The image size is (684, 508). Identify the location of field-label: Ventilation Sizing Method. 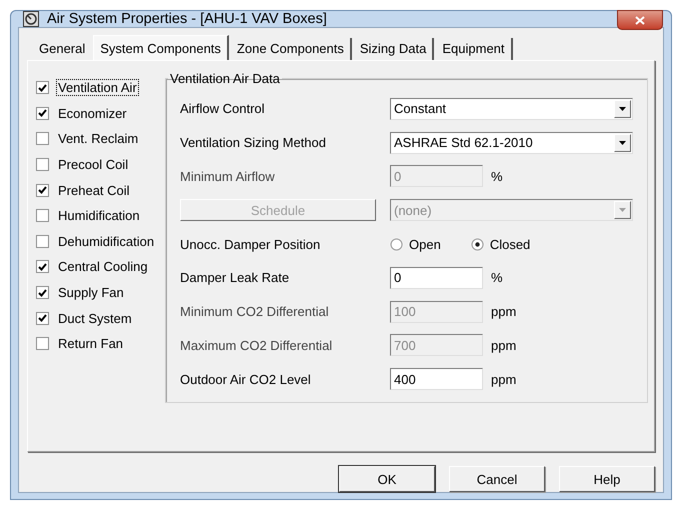
(253, 142).